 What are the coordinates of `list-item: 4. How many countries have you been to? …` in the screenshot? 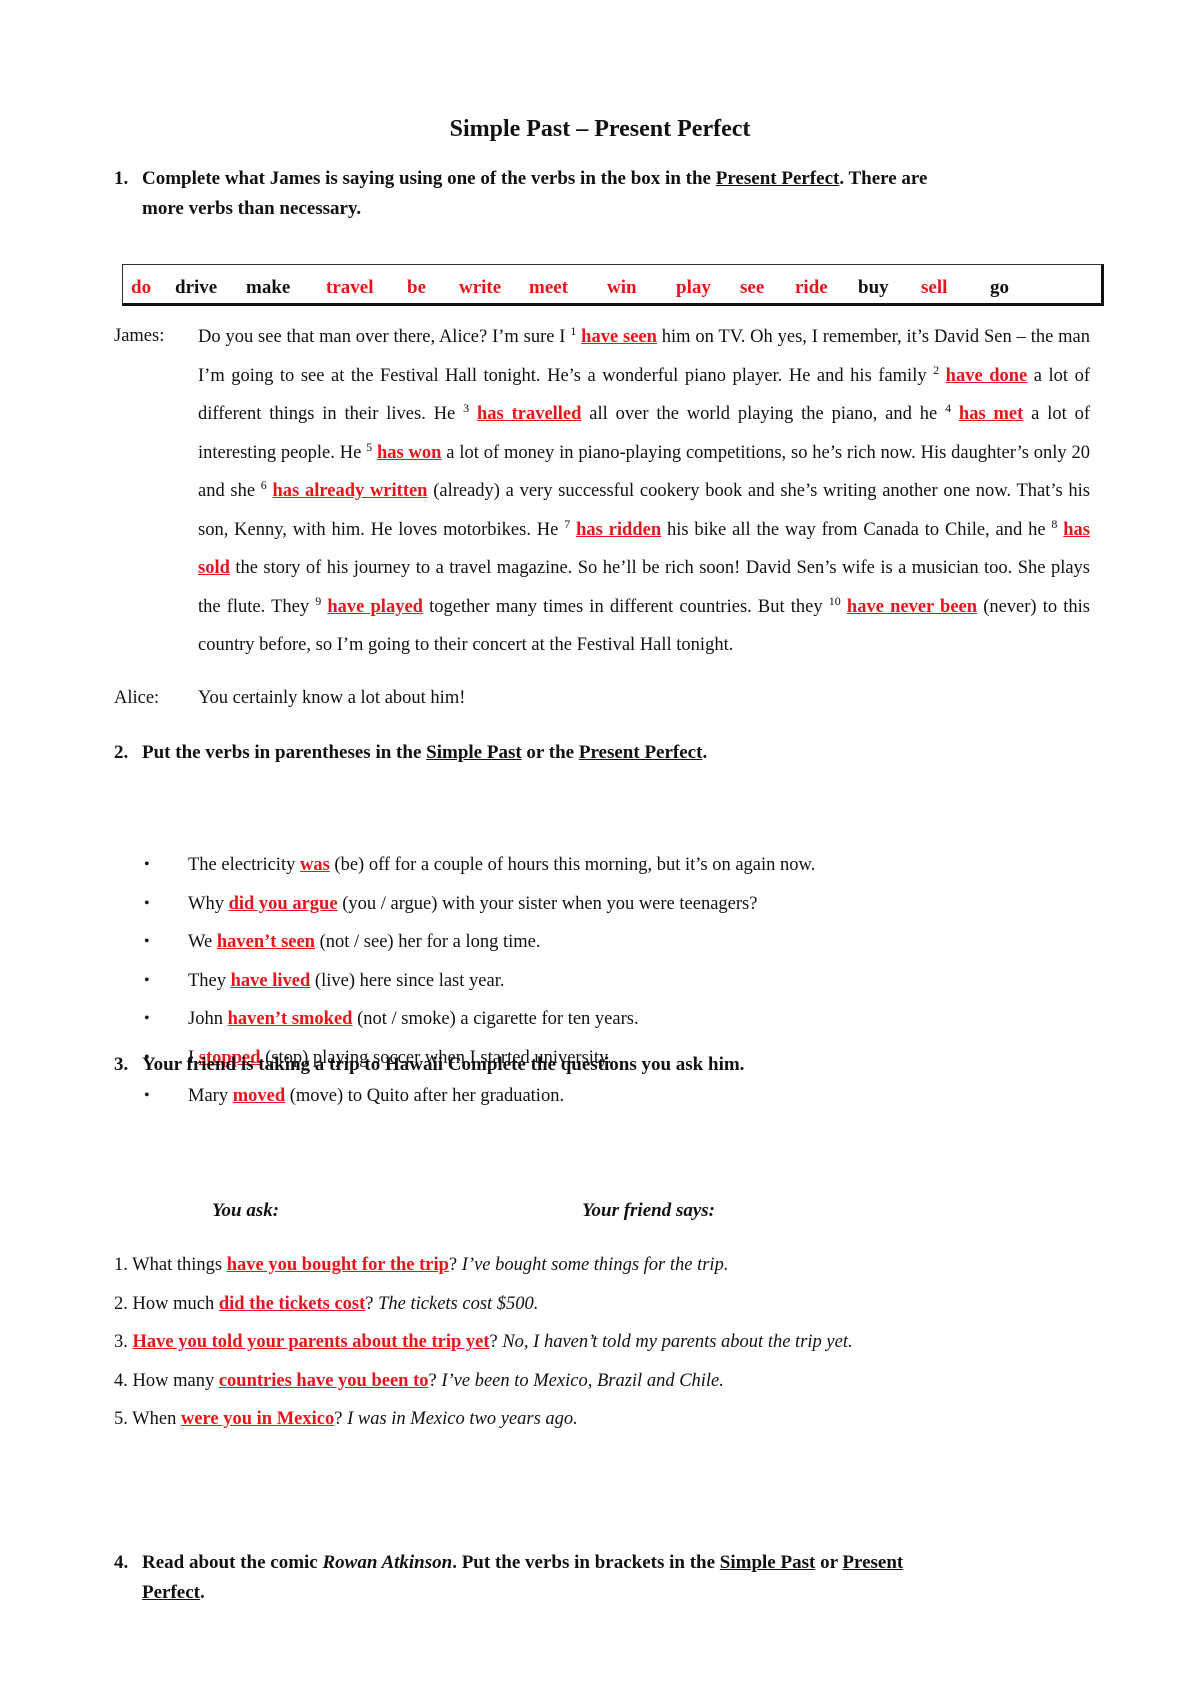 It's located at (483, 1385).